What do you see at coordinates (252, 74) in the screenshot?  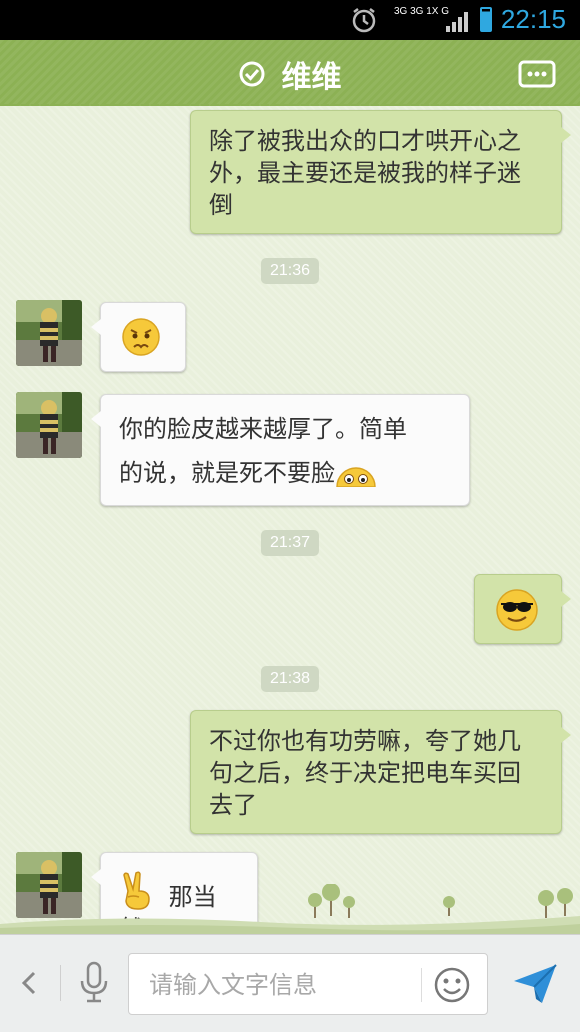 I see `check-circle-icon` at bounding box center [252, 74].